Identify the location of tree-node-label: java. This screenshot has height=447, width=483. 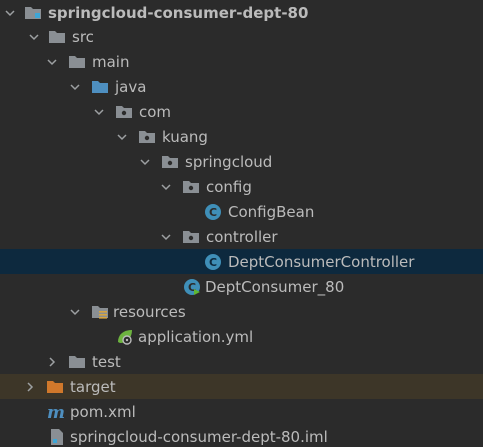
(131, 86).